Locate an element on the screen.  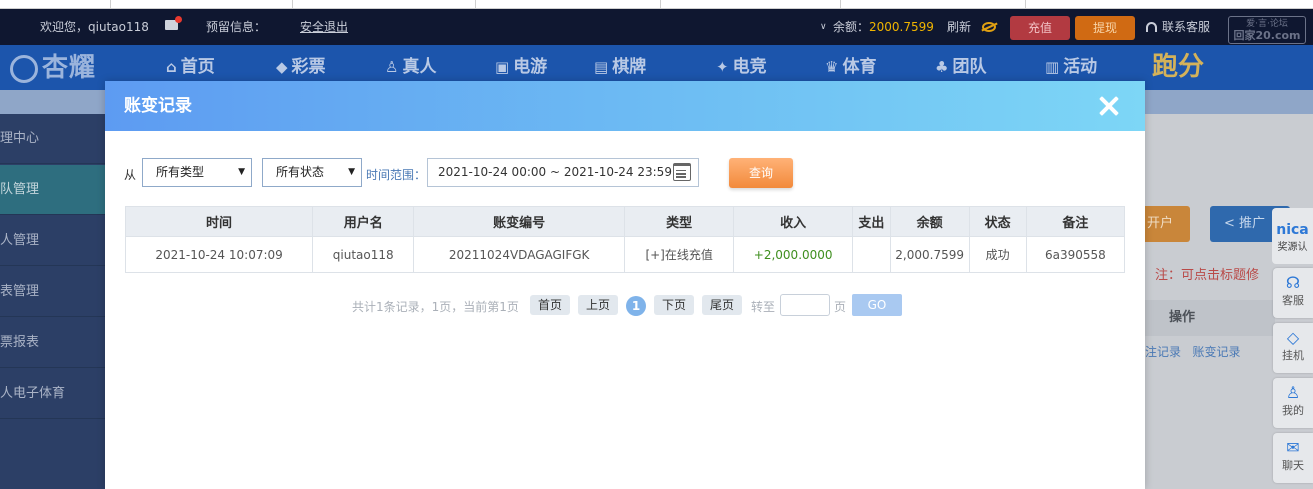
logout-link: 安全退出 is located at coordinates (324, 27).